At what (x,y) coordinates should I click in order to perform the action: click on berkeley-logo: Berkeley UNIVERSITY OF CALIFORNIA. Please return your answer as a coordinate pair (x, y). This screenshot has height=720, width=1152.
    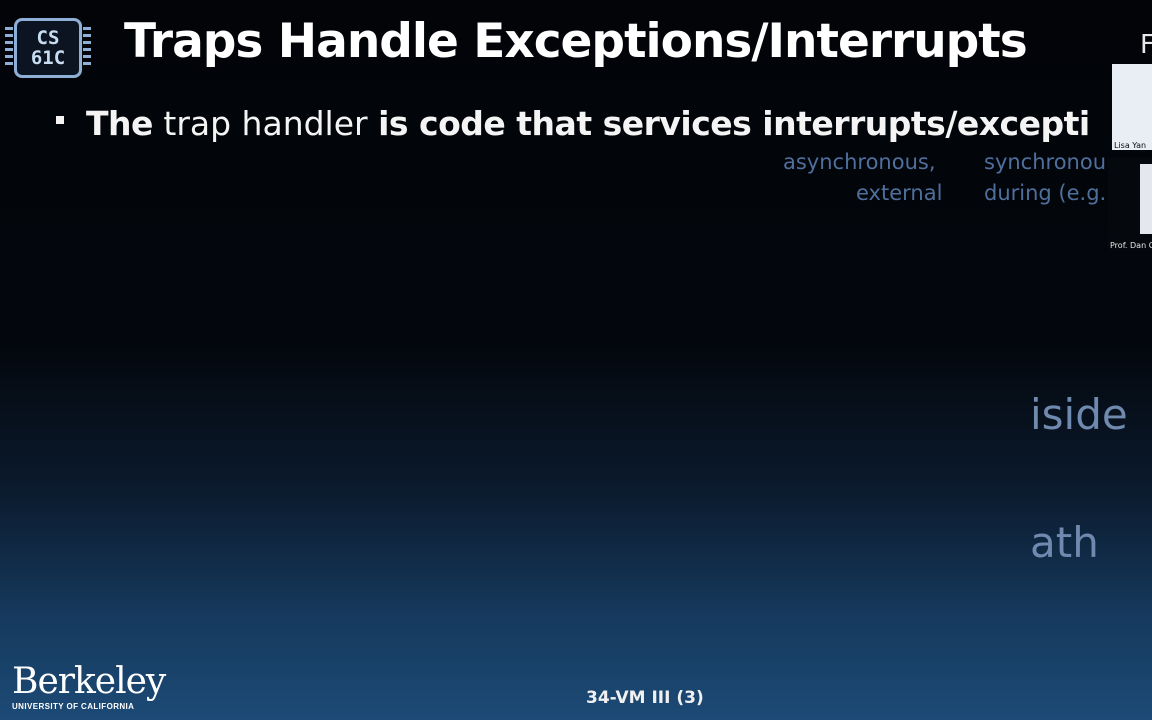
    Looking at the image, I should click on (89, 686).